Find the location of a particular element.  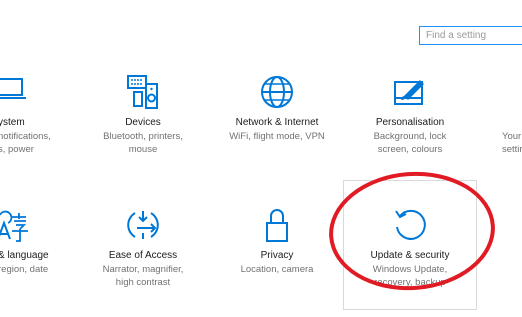

devices-icon is located at coordinates (143, 94).